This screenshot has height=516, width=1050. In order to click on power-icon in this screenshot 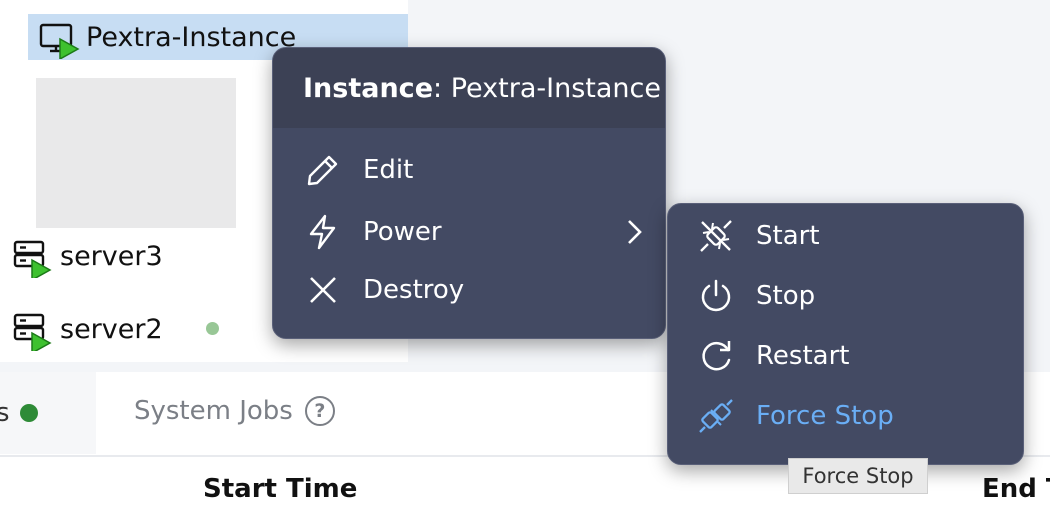, I will do `click(716, 296)`.